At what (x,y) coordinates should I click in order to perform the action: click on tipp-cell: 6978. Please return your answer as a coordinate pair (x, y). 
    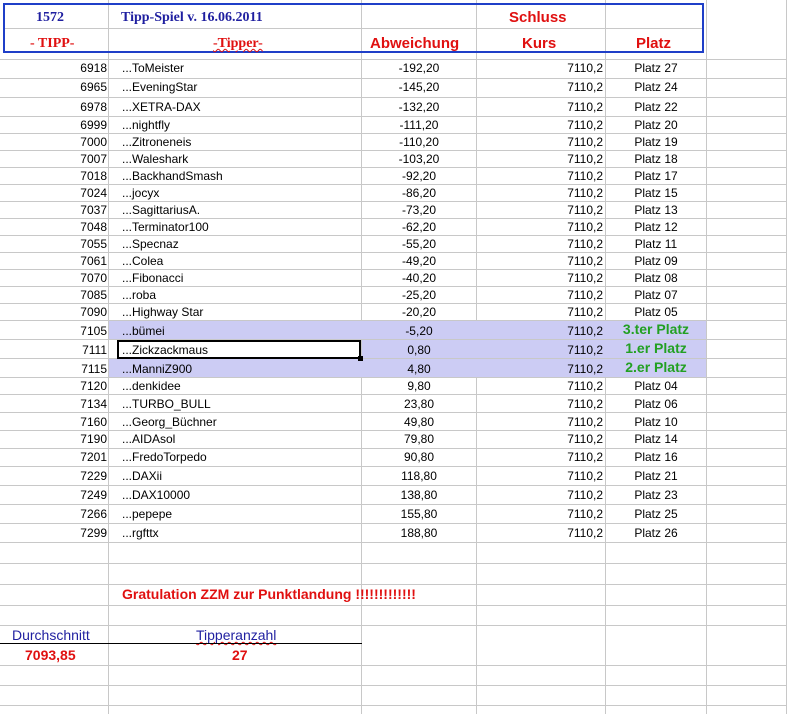
    Looking at the image, I should click on (53, 107).